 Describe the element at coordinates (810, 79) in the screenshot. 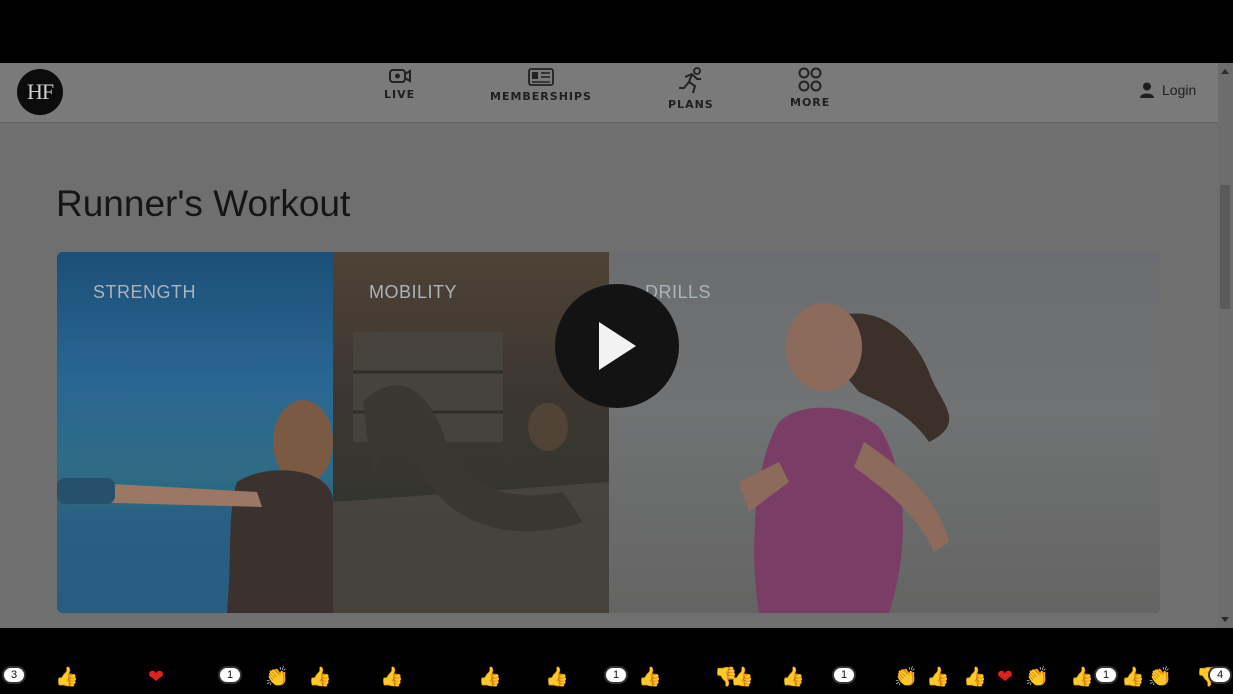

I see `grid-icon` at that location.